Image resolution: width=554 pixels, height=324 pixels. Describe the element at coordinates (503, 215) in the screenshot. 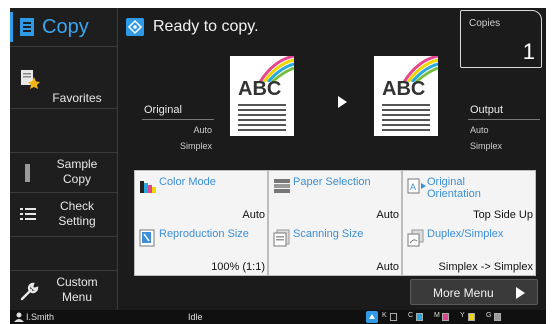

I see `tile-value: Top Side Up` at that location.